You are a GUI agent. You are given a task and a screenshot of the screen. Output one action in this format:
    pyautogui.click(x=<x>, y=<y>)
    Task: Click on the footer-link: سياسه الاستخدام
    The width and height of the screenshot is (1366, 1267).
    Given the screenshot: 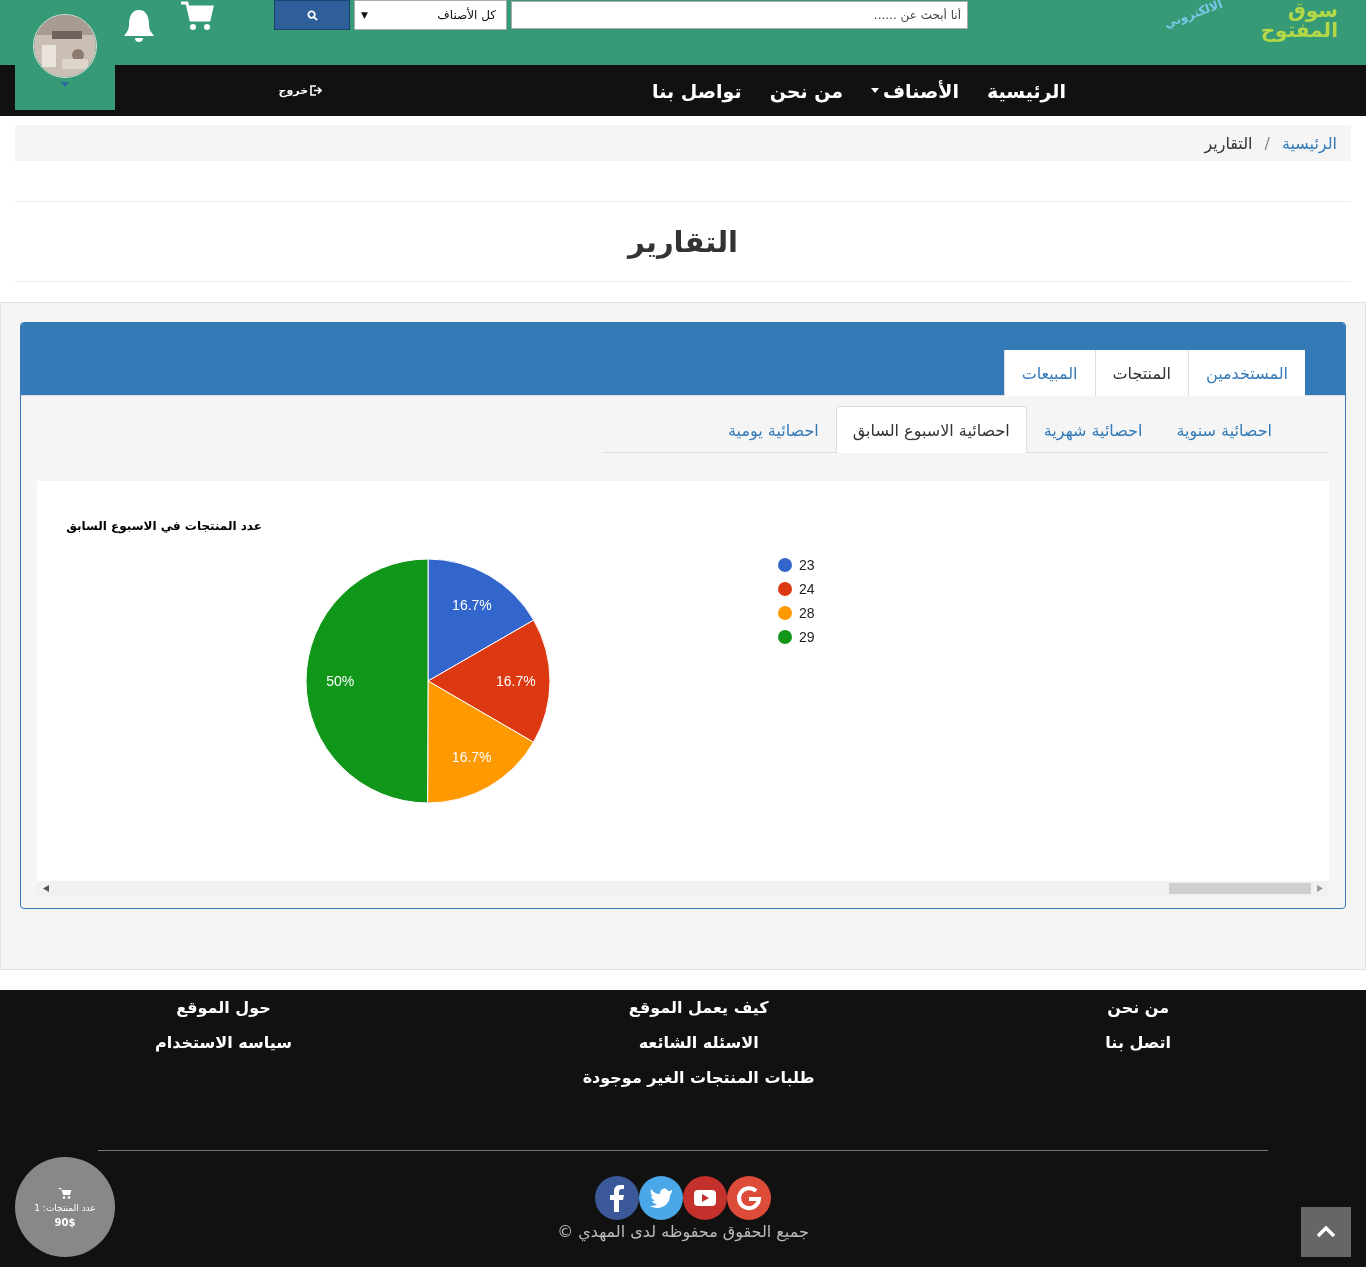 What is the action you would take?
    pyautogui.click(x=223, y=1042)
    